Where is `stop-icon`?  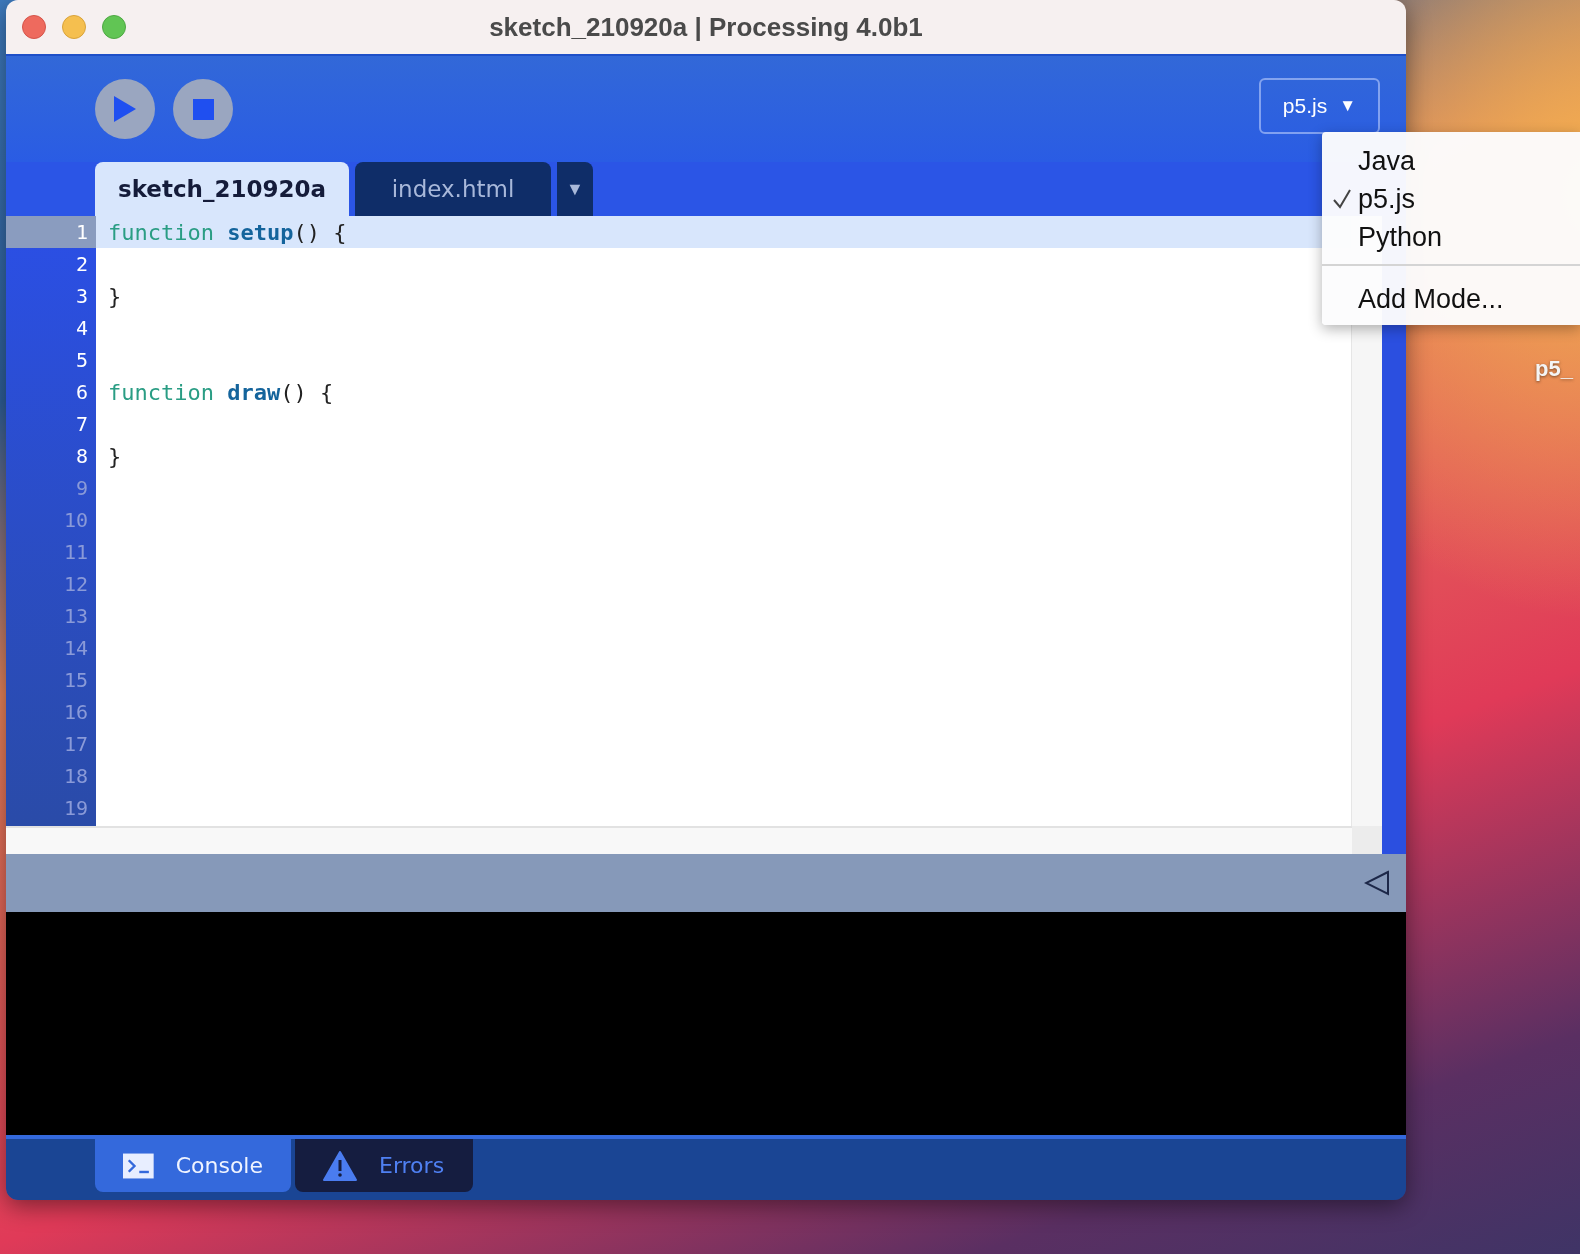 stop-icon is located at coordinates (203, 109).